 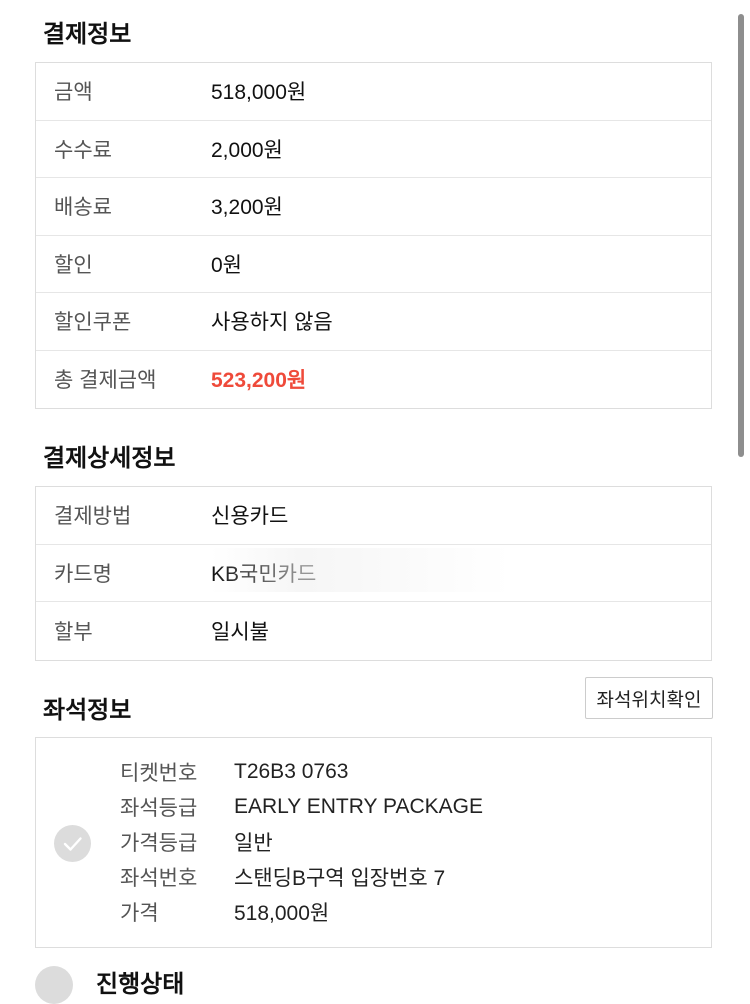 What do you see at coordinates (93, 323) in the screenshot?
I see `row-label: 할인쿠폰` at bounding box center [93, 323].